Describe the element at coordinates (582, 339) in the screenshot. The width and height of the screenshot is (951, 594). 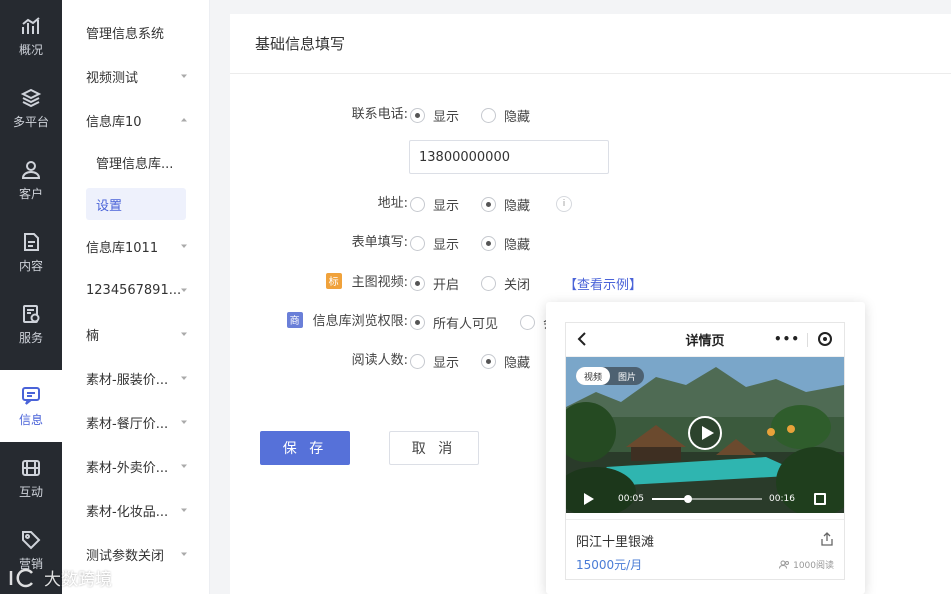
I see `back-icon` at that location.